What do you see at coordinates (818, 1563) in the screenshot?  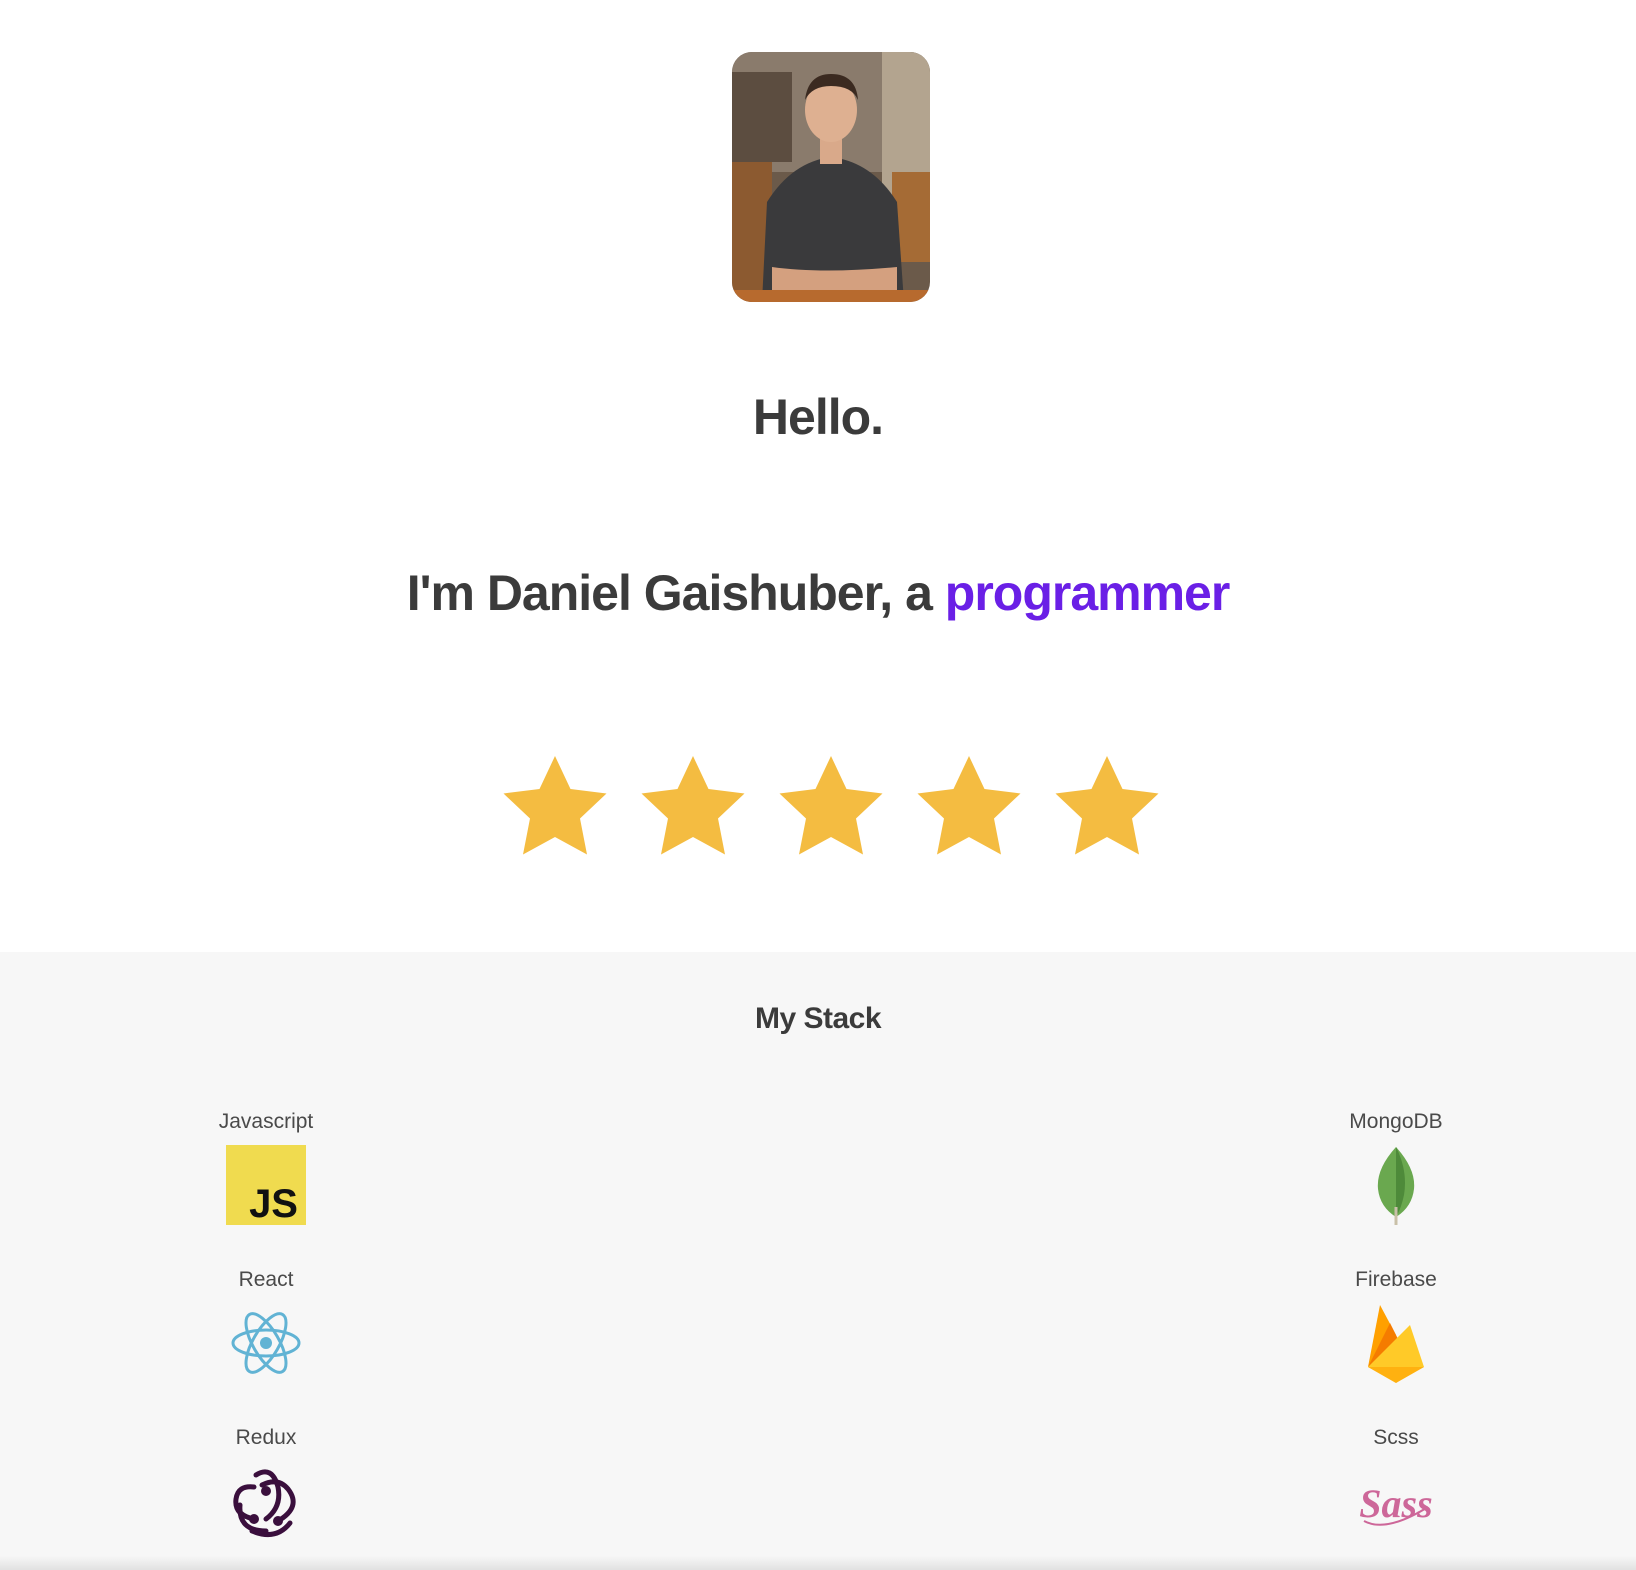 I see `scroll-shadow` at bounding box center [818, 1563].